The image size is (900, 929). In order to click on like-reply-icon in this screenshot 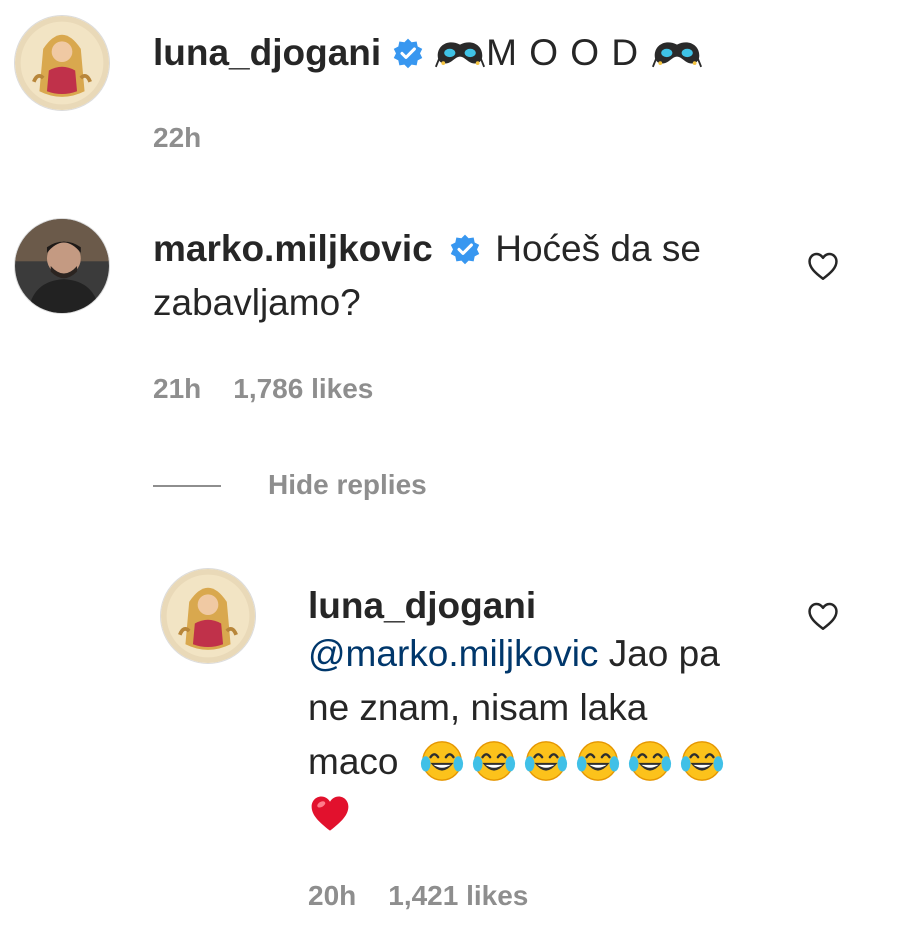, I will do `click(823, 616)`.